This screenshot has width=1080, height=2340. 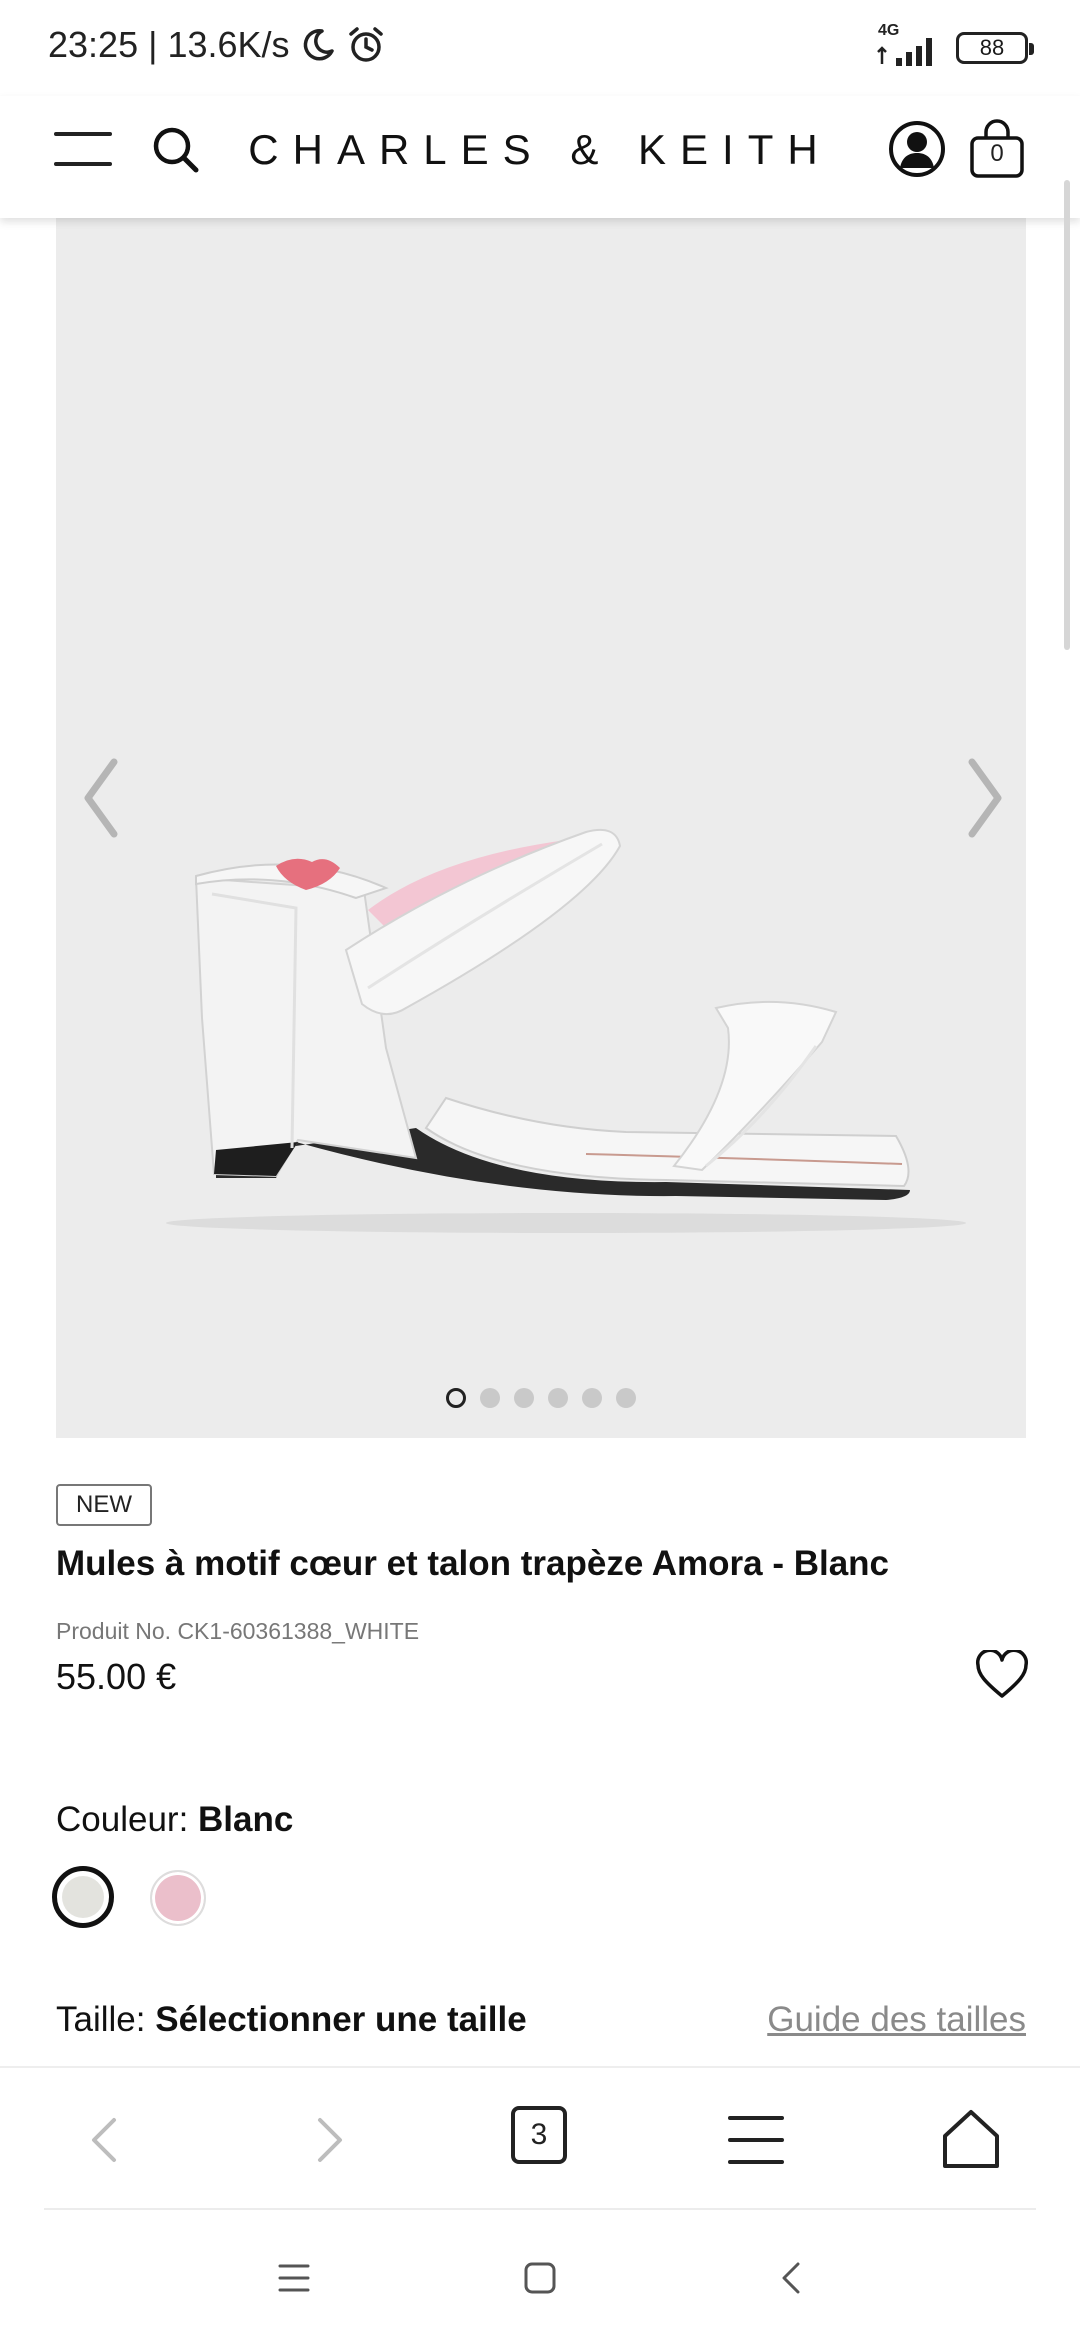 I want to click on recent-apps-icon, so click(x=294, y=2278).